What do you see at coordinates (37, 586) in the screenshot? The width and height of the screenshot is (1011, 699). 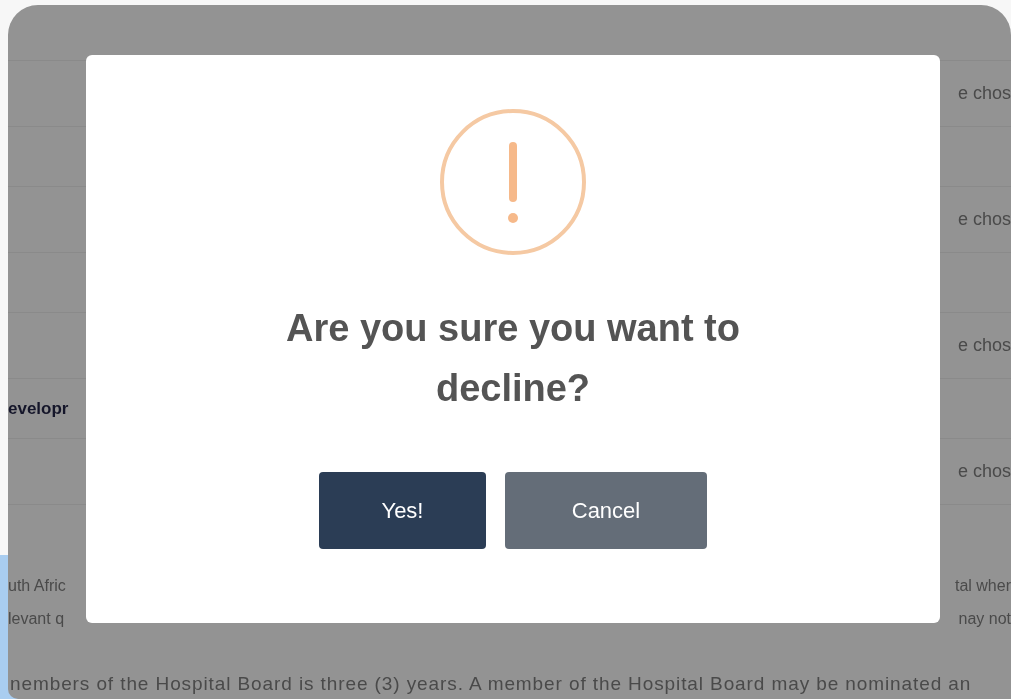 I see `paragraph-text: uth Afric` at bounding box center [37, 586].